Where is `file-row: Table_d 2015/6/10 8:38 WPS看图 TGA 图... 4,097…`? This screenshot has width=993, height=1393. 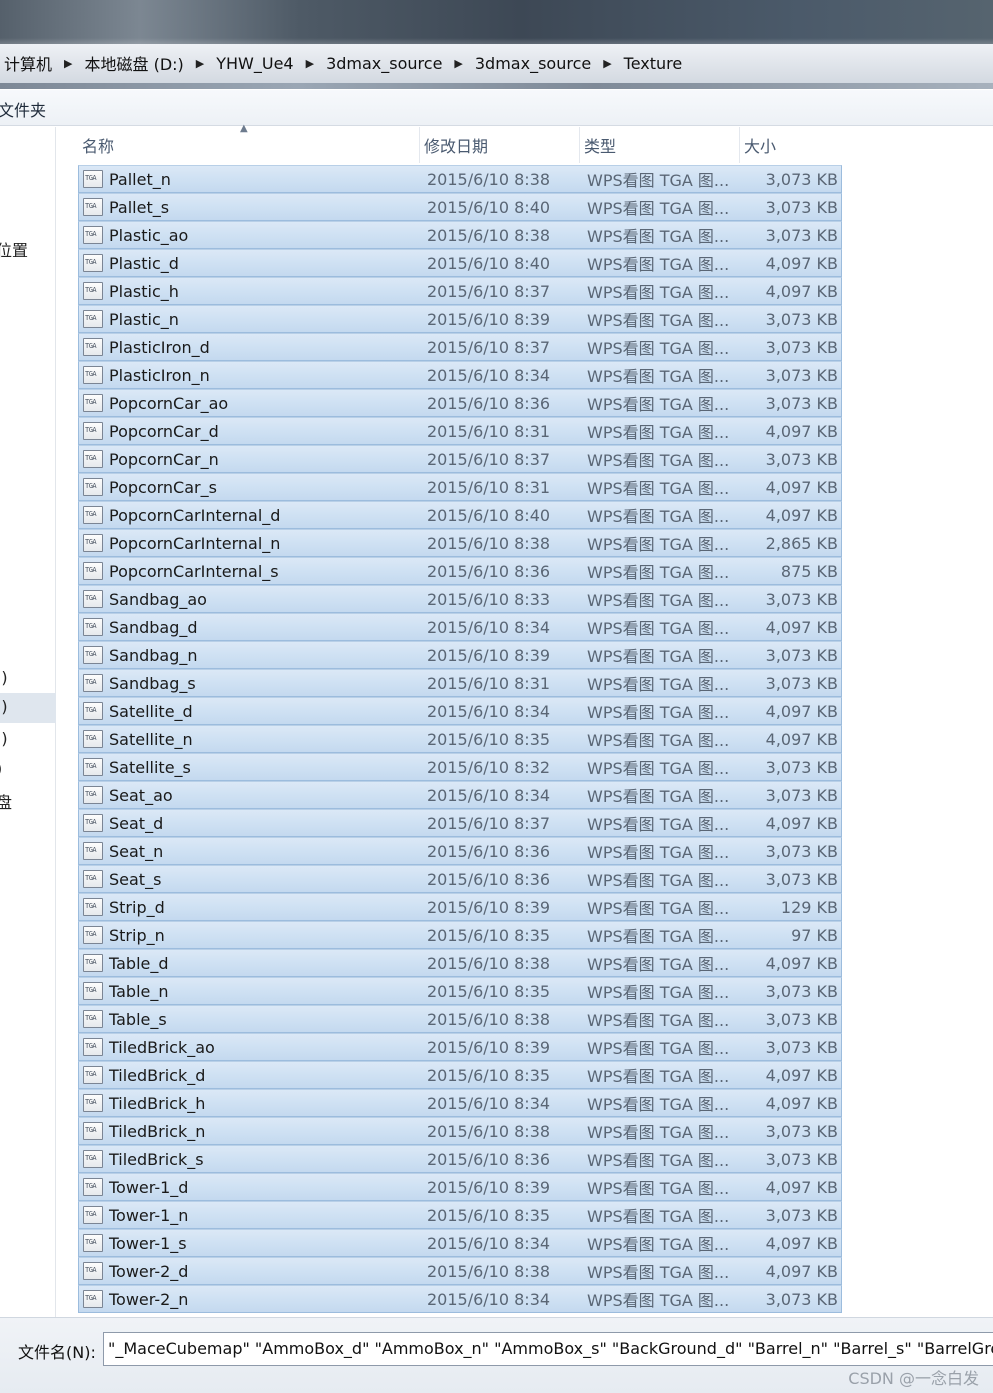
file-row: Table_d 2015/6/10 8:38 WPS看图 TGA 图... 4,097… is located at coordinates (460, 963).